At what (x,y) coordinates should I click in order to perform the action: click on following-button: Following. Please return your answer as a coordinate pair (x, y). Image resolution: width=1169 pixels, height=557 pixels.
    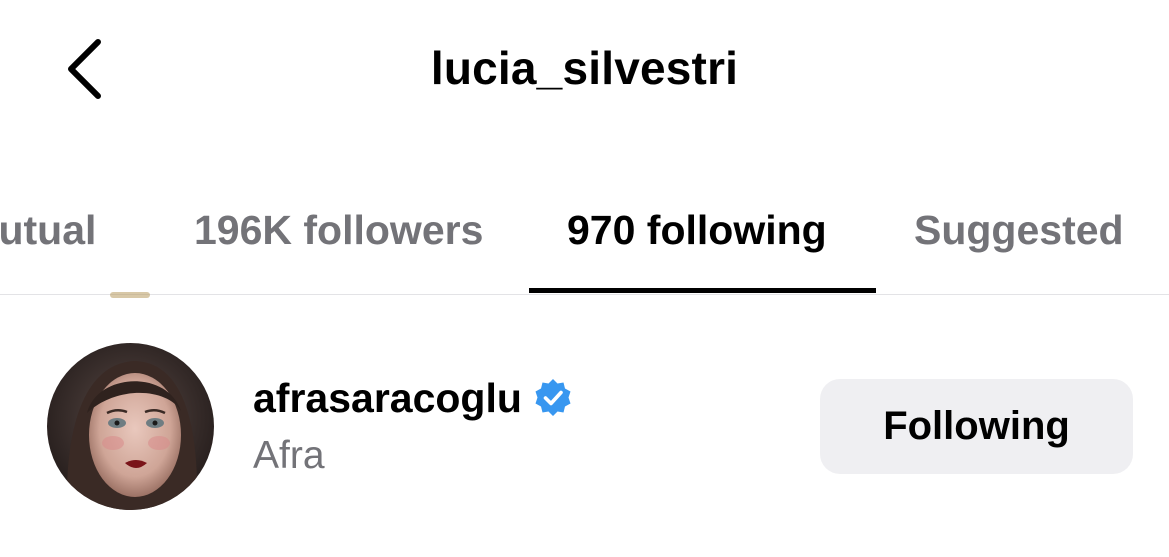
    Looking at the image, I should click on (976, 426).